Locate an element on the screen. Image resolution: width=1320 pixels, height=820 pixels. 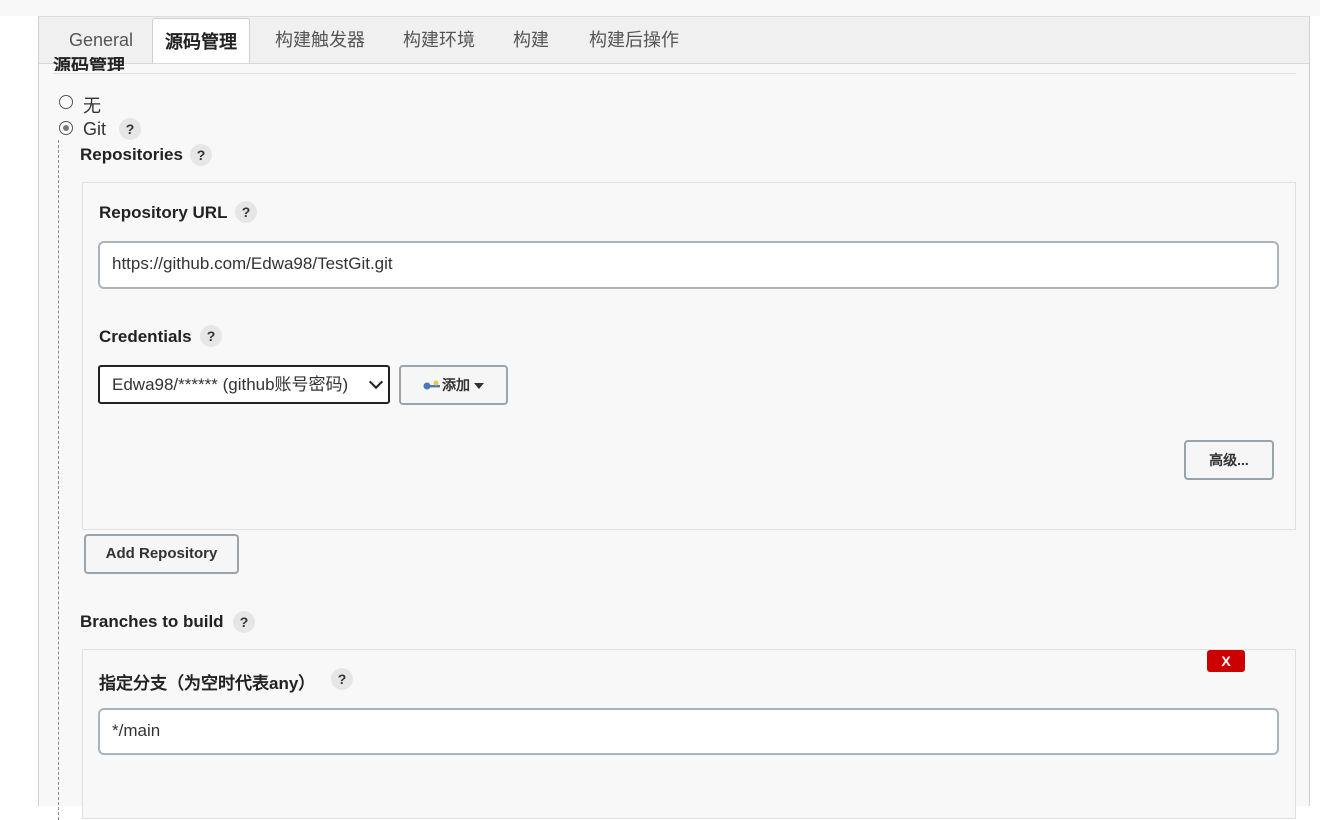
branches-help-icon: ? is located at coordinates (244, 622).